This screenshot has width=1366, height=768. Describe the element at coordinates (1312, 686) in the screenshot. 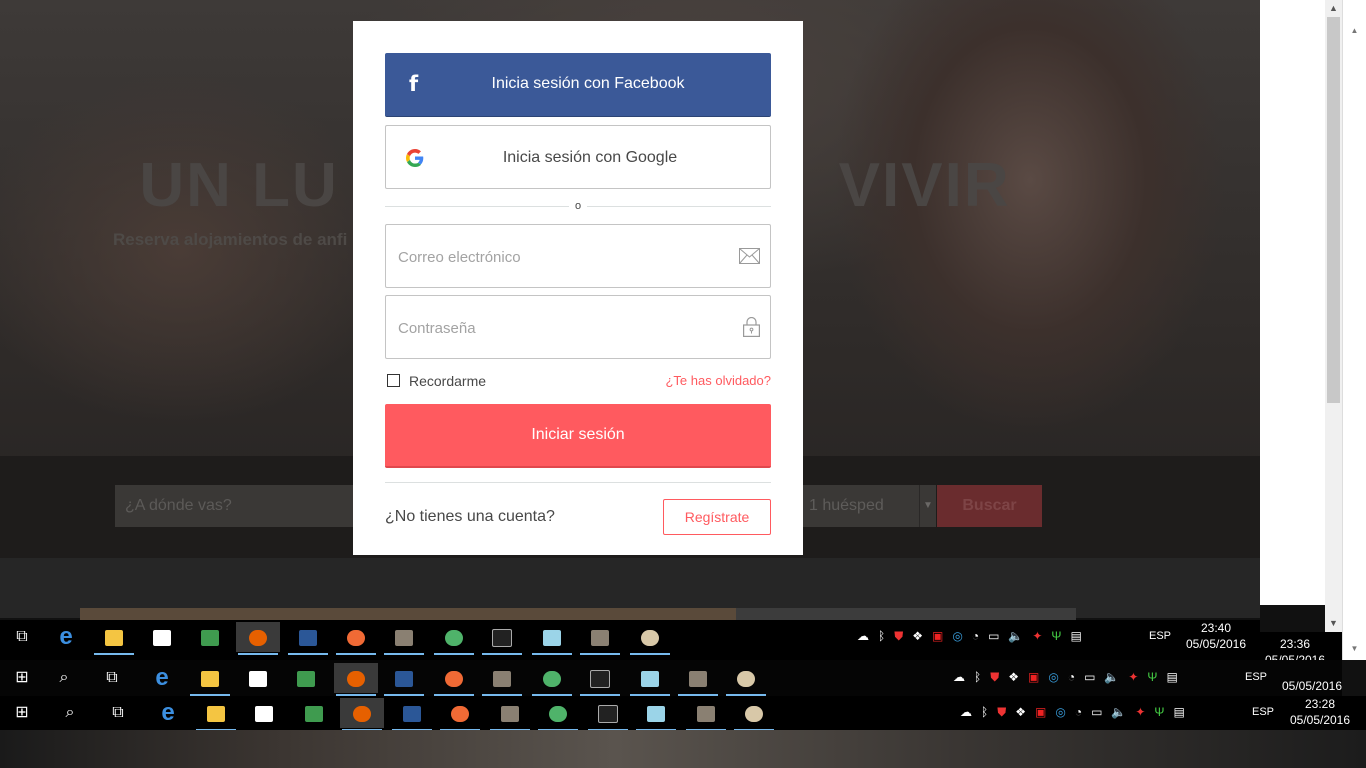

I see `clock-date: 05/05/2016` at that location.